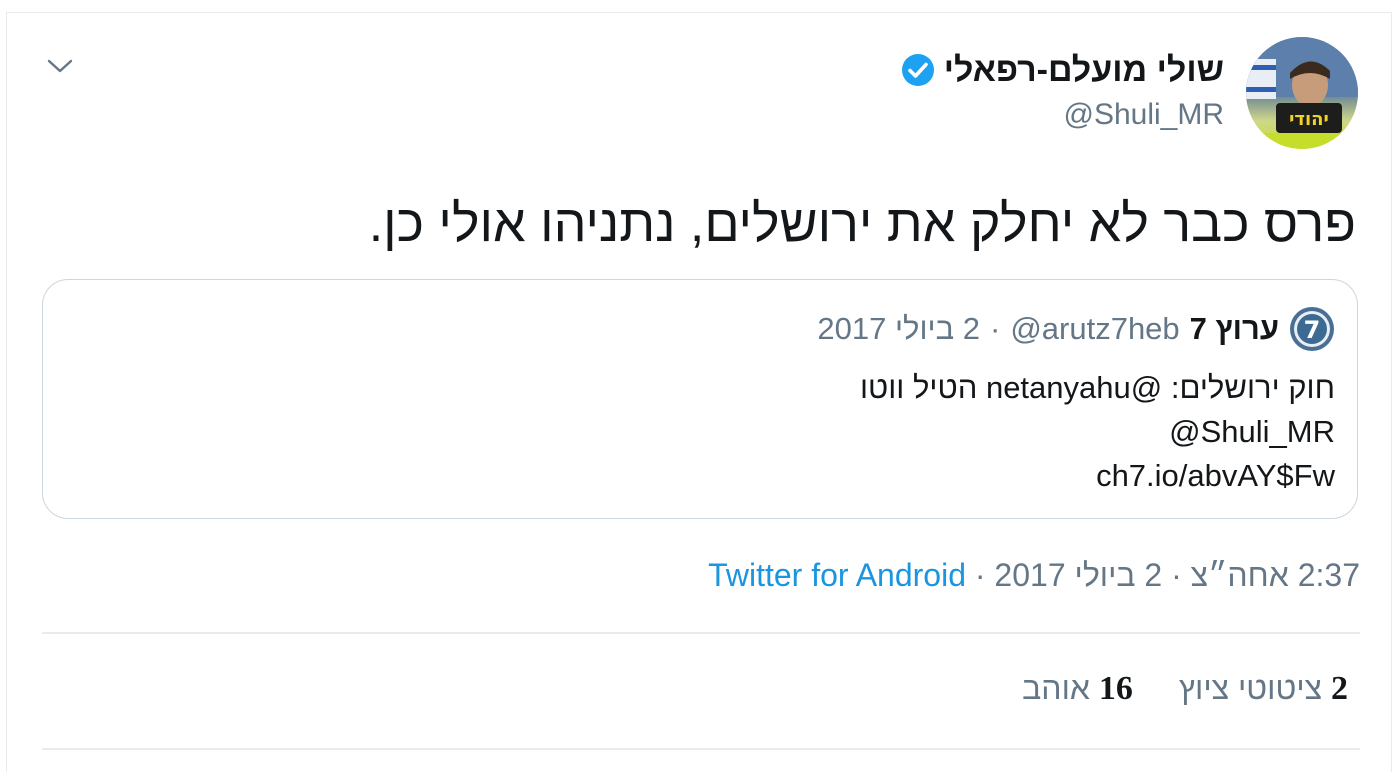 The image size is (1400, 772). Describe the element at coordinates (1275, 575) in the screenshot. I see `tweet-time: 2:37 אחה״צ` at that location.